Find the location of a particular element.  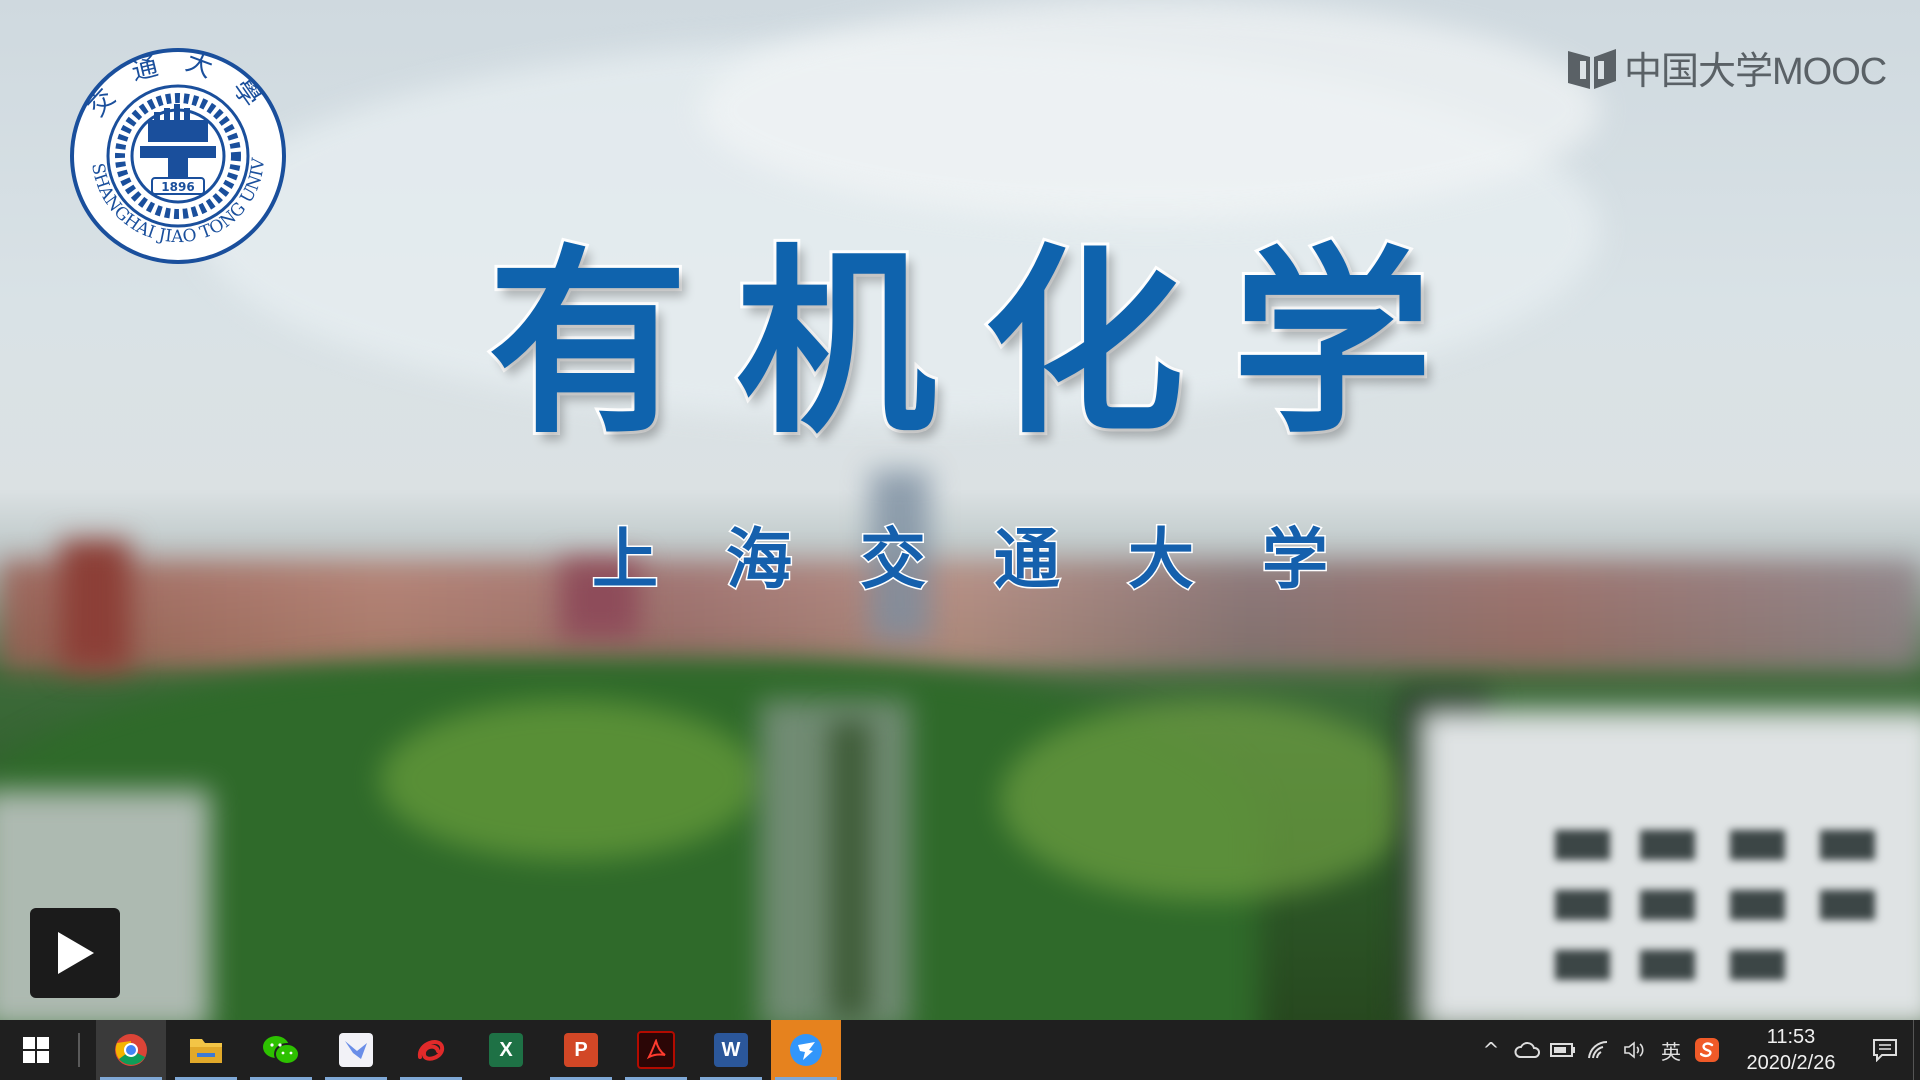

taskbar-app-word: W is located at coordinates (731, 1050).